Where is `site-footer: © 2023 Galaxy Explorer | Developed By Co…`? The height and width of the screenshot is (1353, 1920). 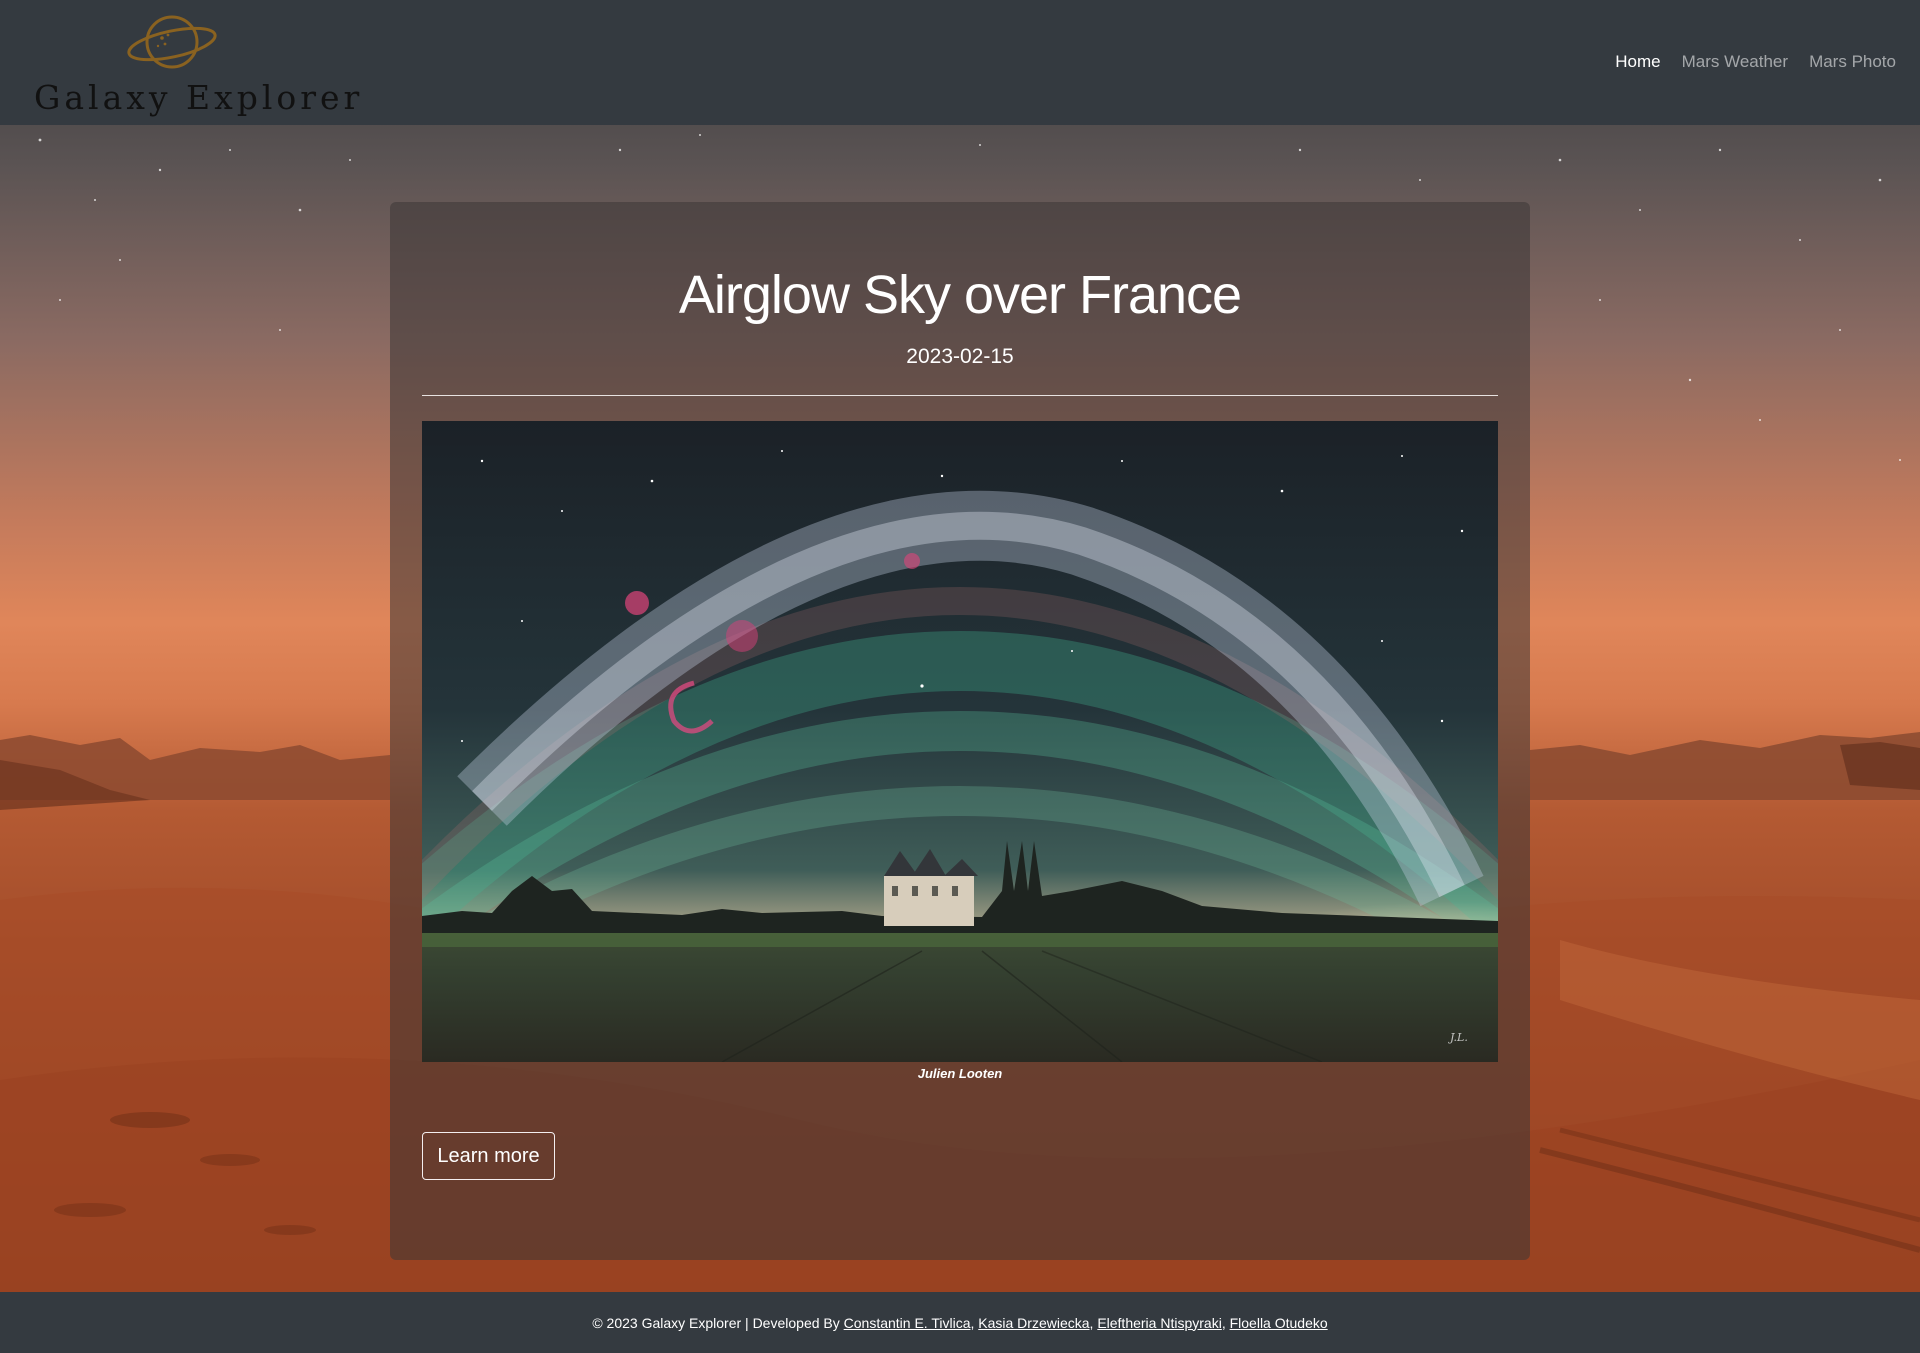
site-footer: © 2023 Galaxy Explorer | Developed By Co… is located at coordinates (960, 1322).